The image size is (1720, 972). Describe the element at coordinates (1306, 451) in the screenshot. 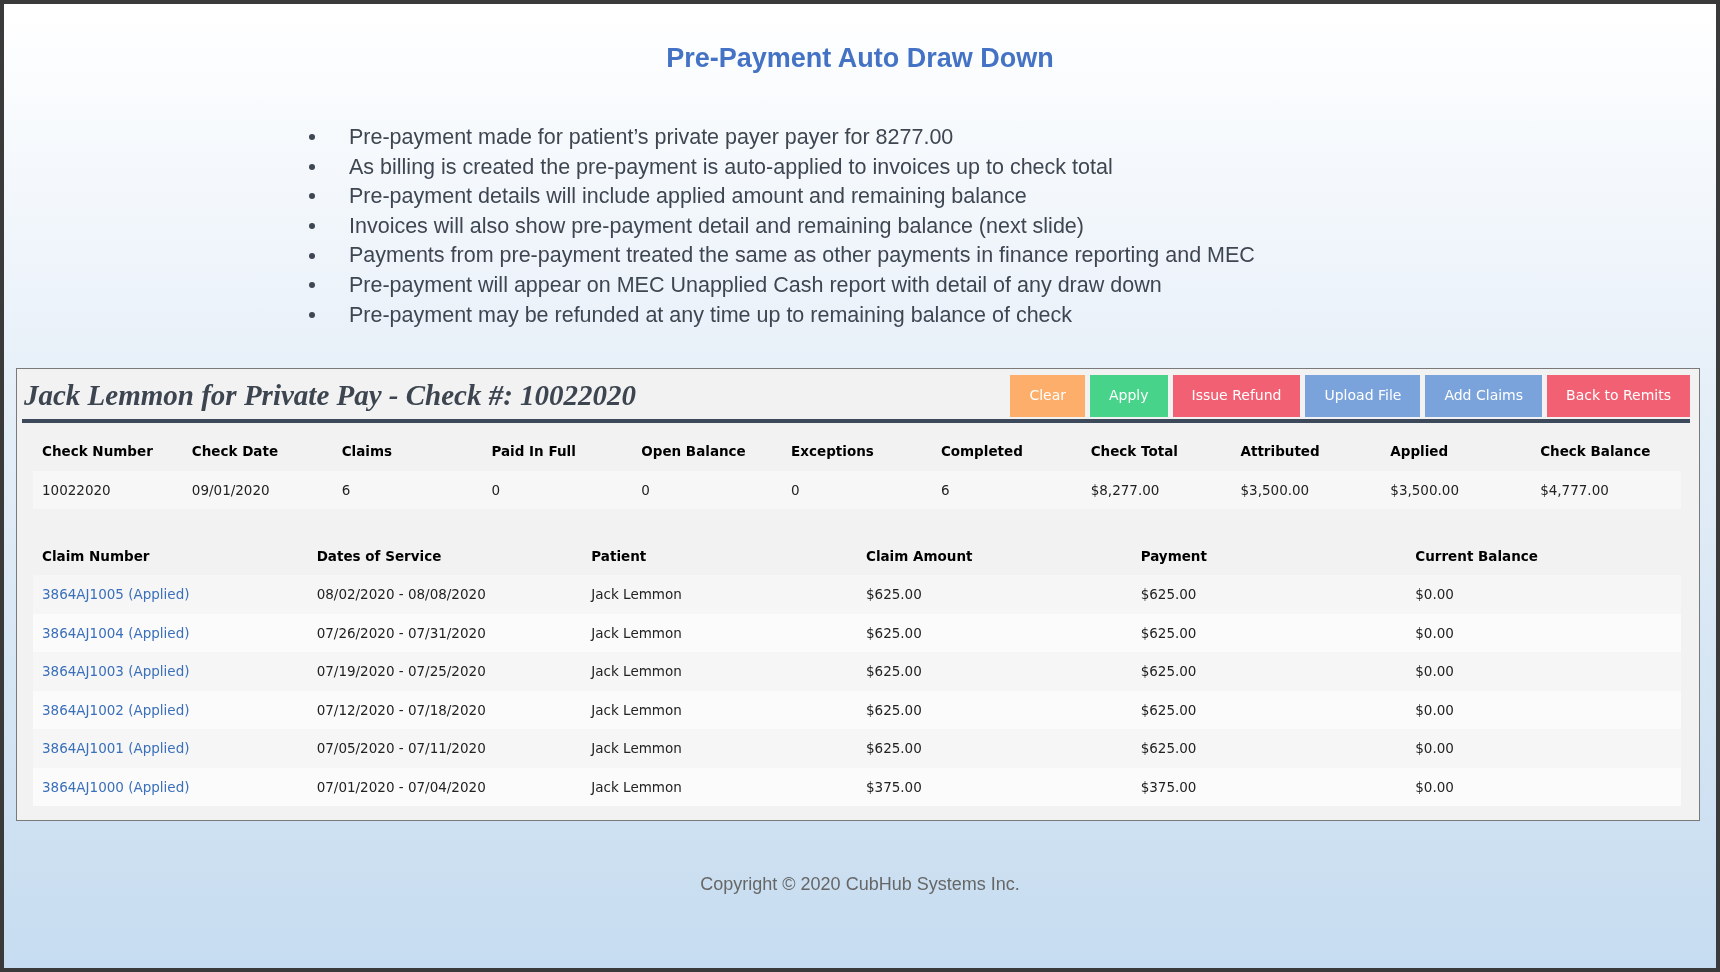

I see `column-header: Attributed` at that location.